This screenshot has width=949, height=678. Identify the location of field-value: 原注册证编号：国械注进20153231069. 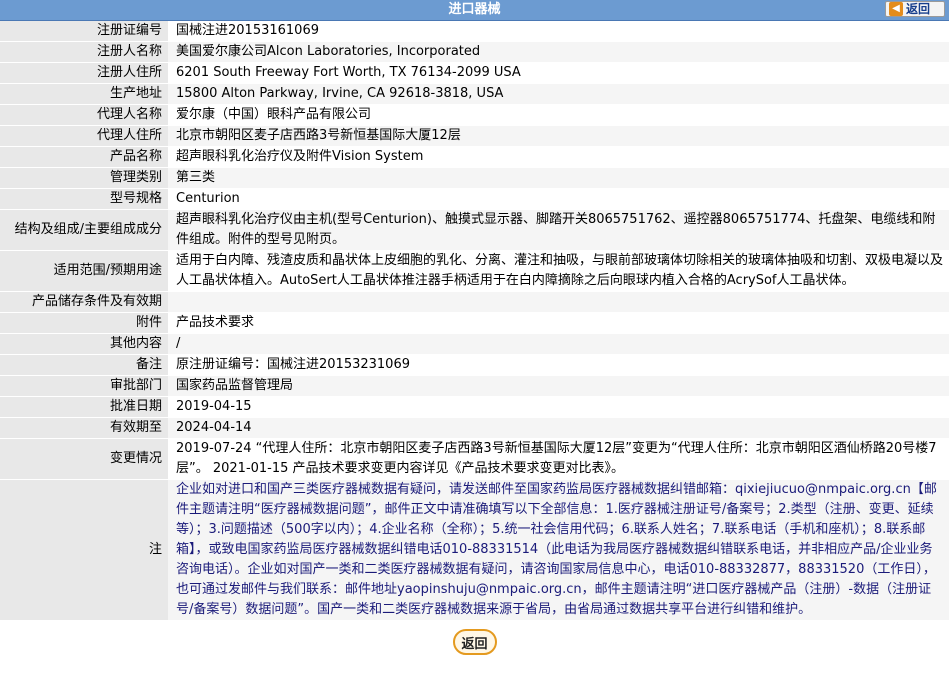
(558, 365).